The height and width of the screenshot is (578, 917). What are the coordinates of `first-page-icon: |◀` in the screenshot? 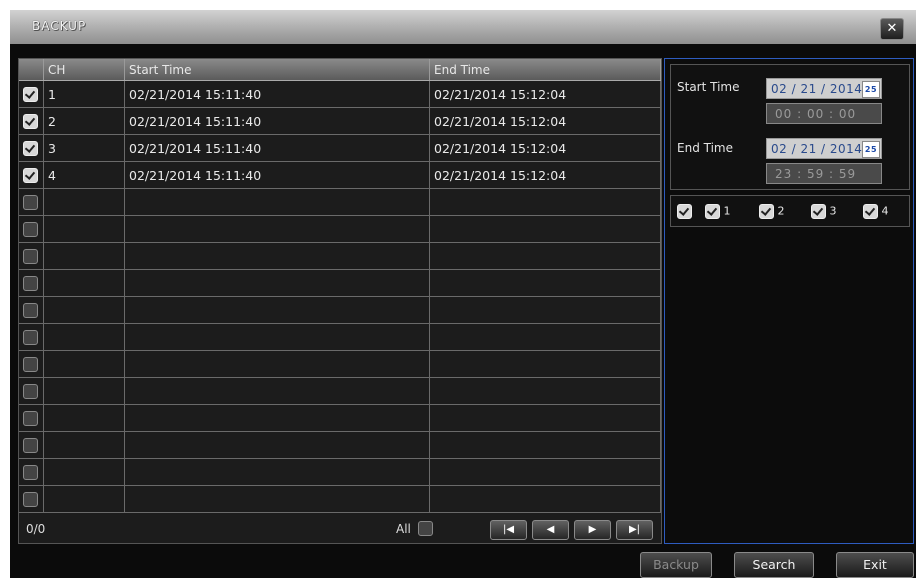 It's located at (508, 529).